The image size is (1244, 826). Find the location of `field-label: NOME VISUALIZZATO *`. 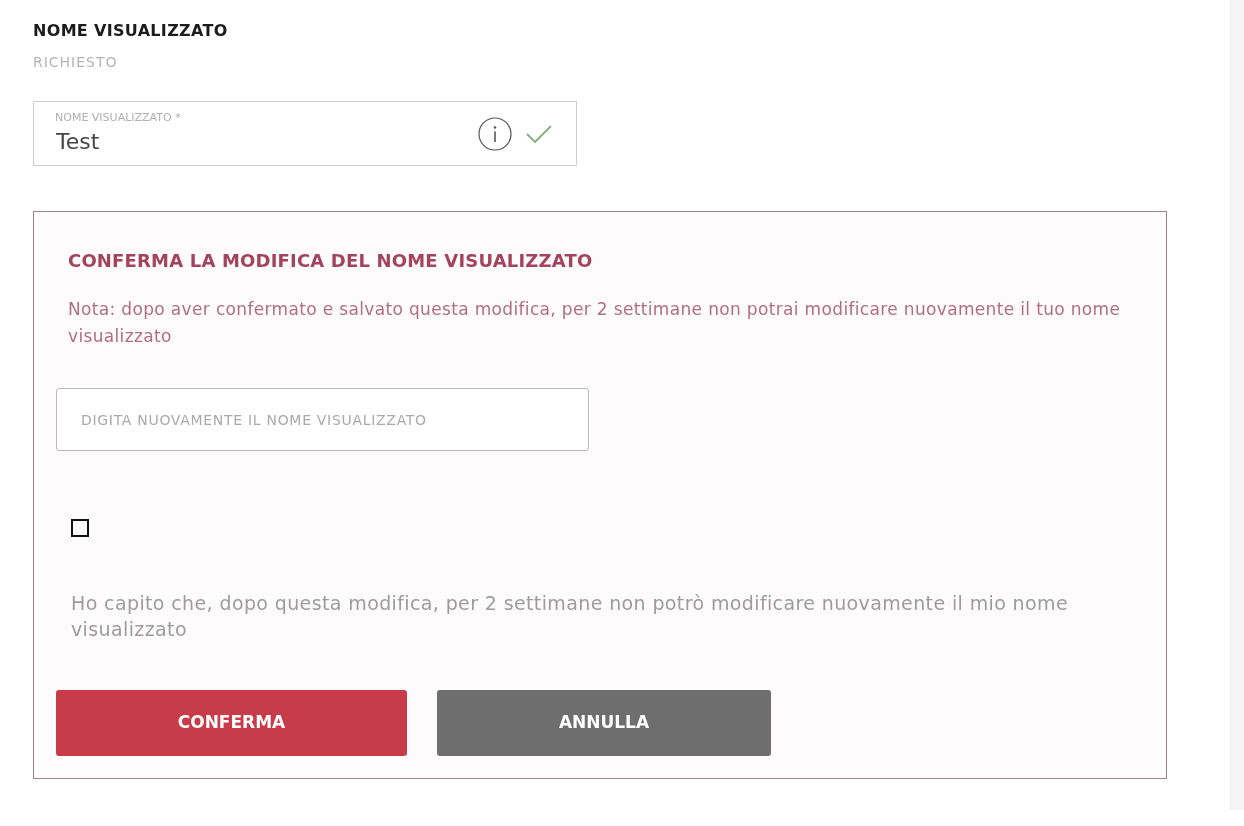

field-label: NOME VISUALIZZATO * is located at coordinates (118, 117).